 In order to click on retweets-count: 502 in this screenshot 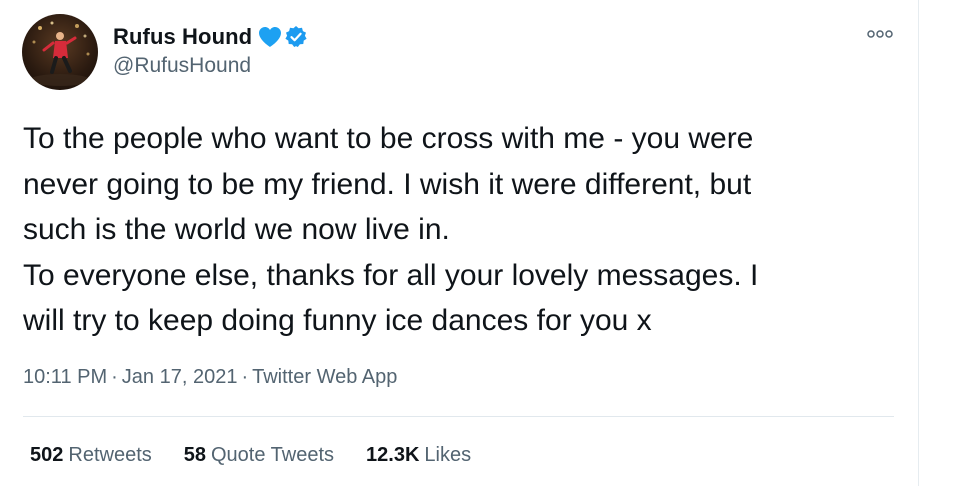, I will do `click(47, 455)`.